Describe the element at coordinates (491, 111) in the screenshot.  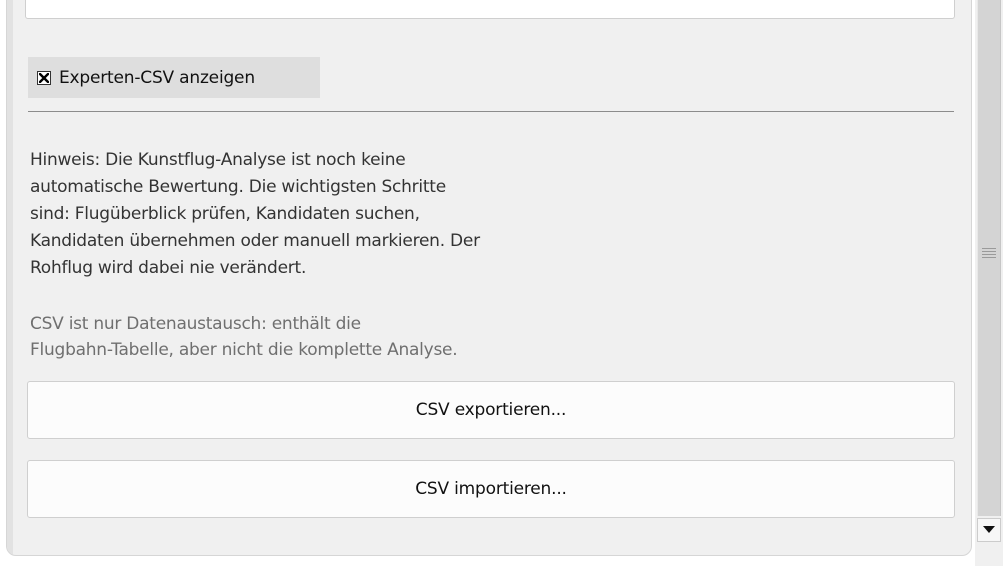
I see `section-divider` at that location.